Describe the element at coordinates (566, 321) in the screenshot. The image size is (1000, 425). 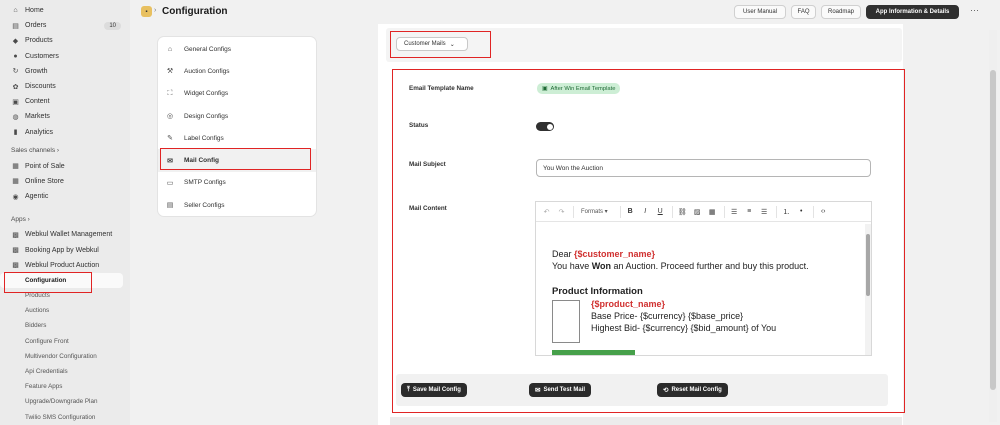
I see `product-image-placeholder` at that location.